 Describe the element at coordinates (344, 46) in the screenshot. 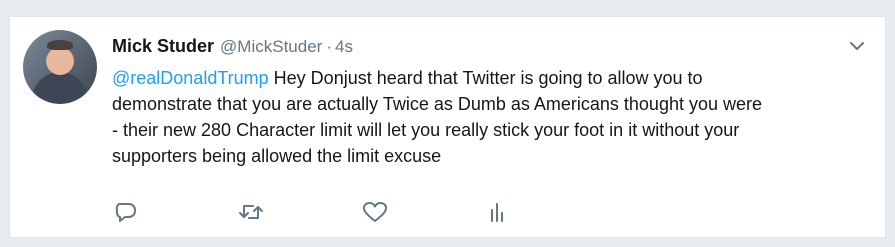

I see `timestamp: 4s` at that location.